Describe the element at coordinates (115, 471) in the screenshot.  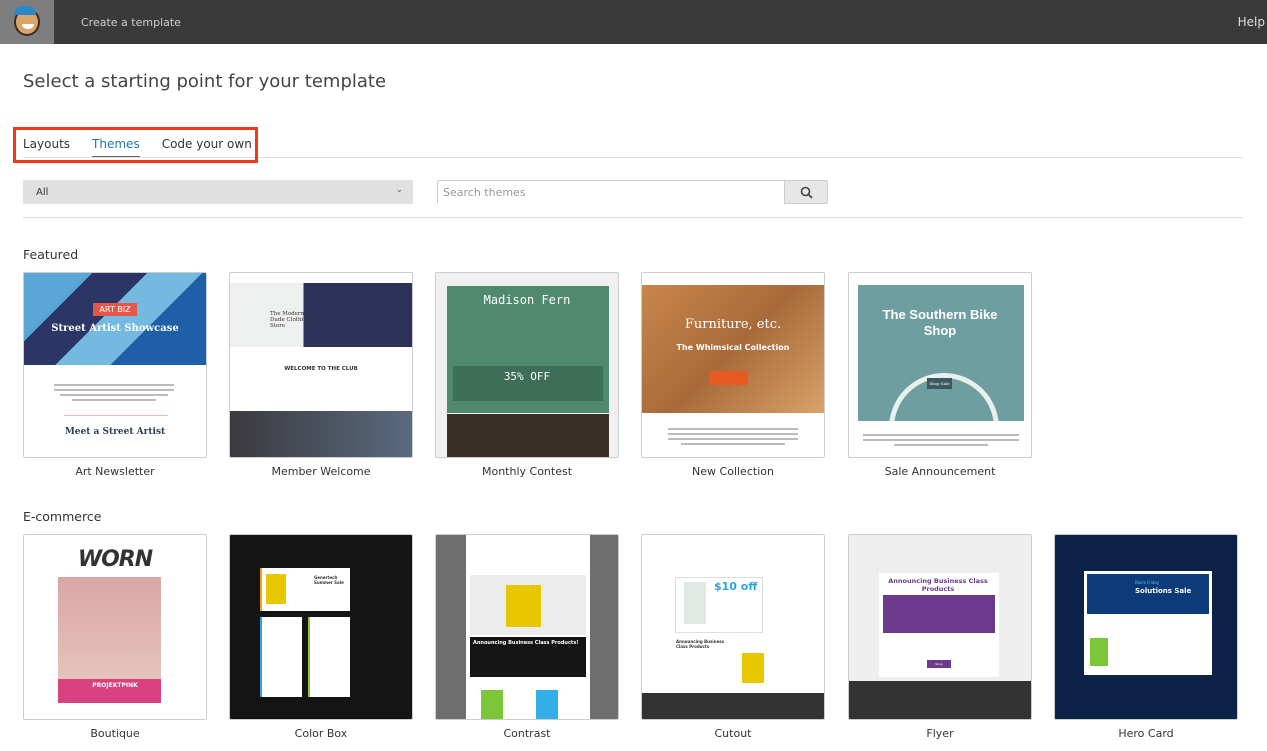
I see `theme-name: Art Newsletter` at that location.